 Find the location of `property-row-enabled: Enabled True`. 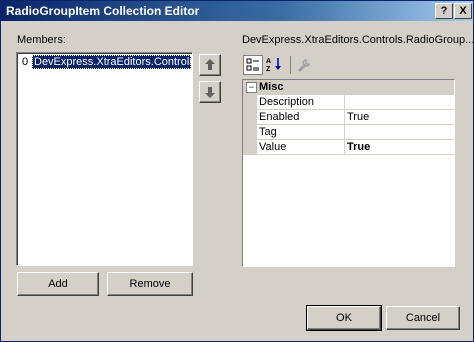

property-row-enabled: Enabled True is located at coordinates (348, 117).